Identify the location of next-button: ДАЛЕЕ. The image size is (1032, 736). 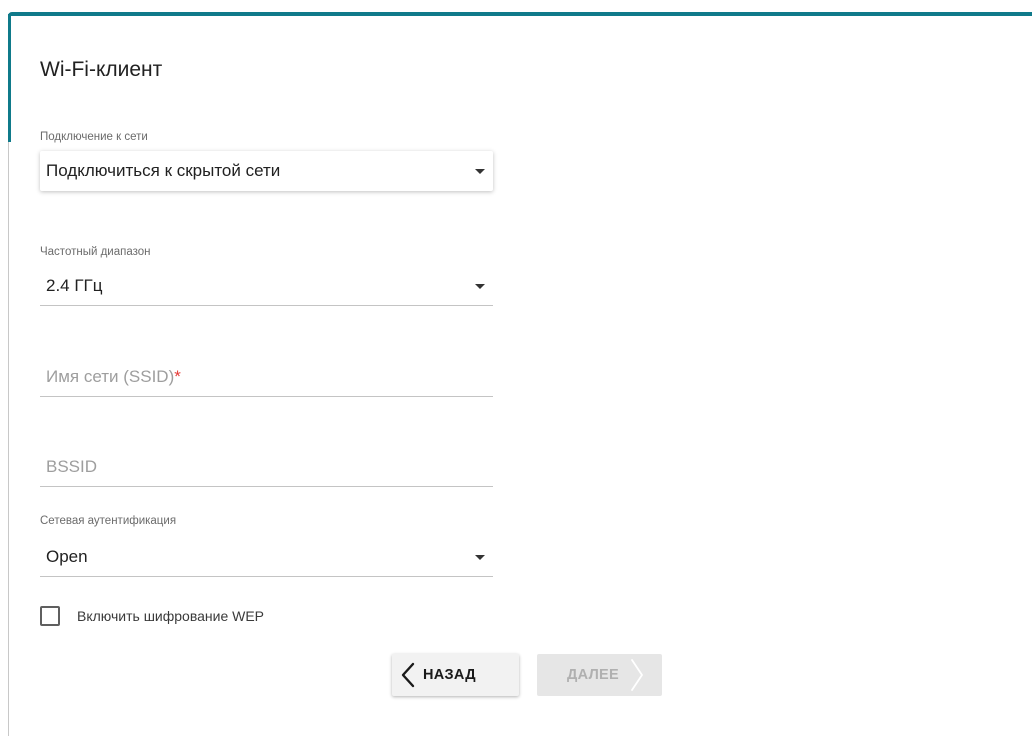
(599, 675).